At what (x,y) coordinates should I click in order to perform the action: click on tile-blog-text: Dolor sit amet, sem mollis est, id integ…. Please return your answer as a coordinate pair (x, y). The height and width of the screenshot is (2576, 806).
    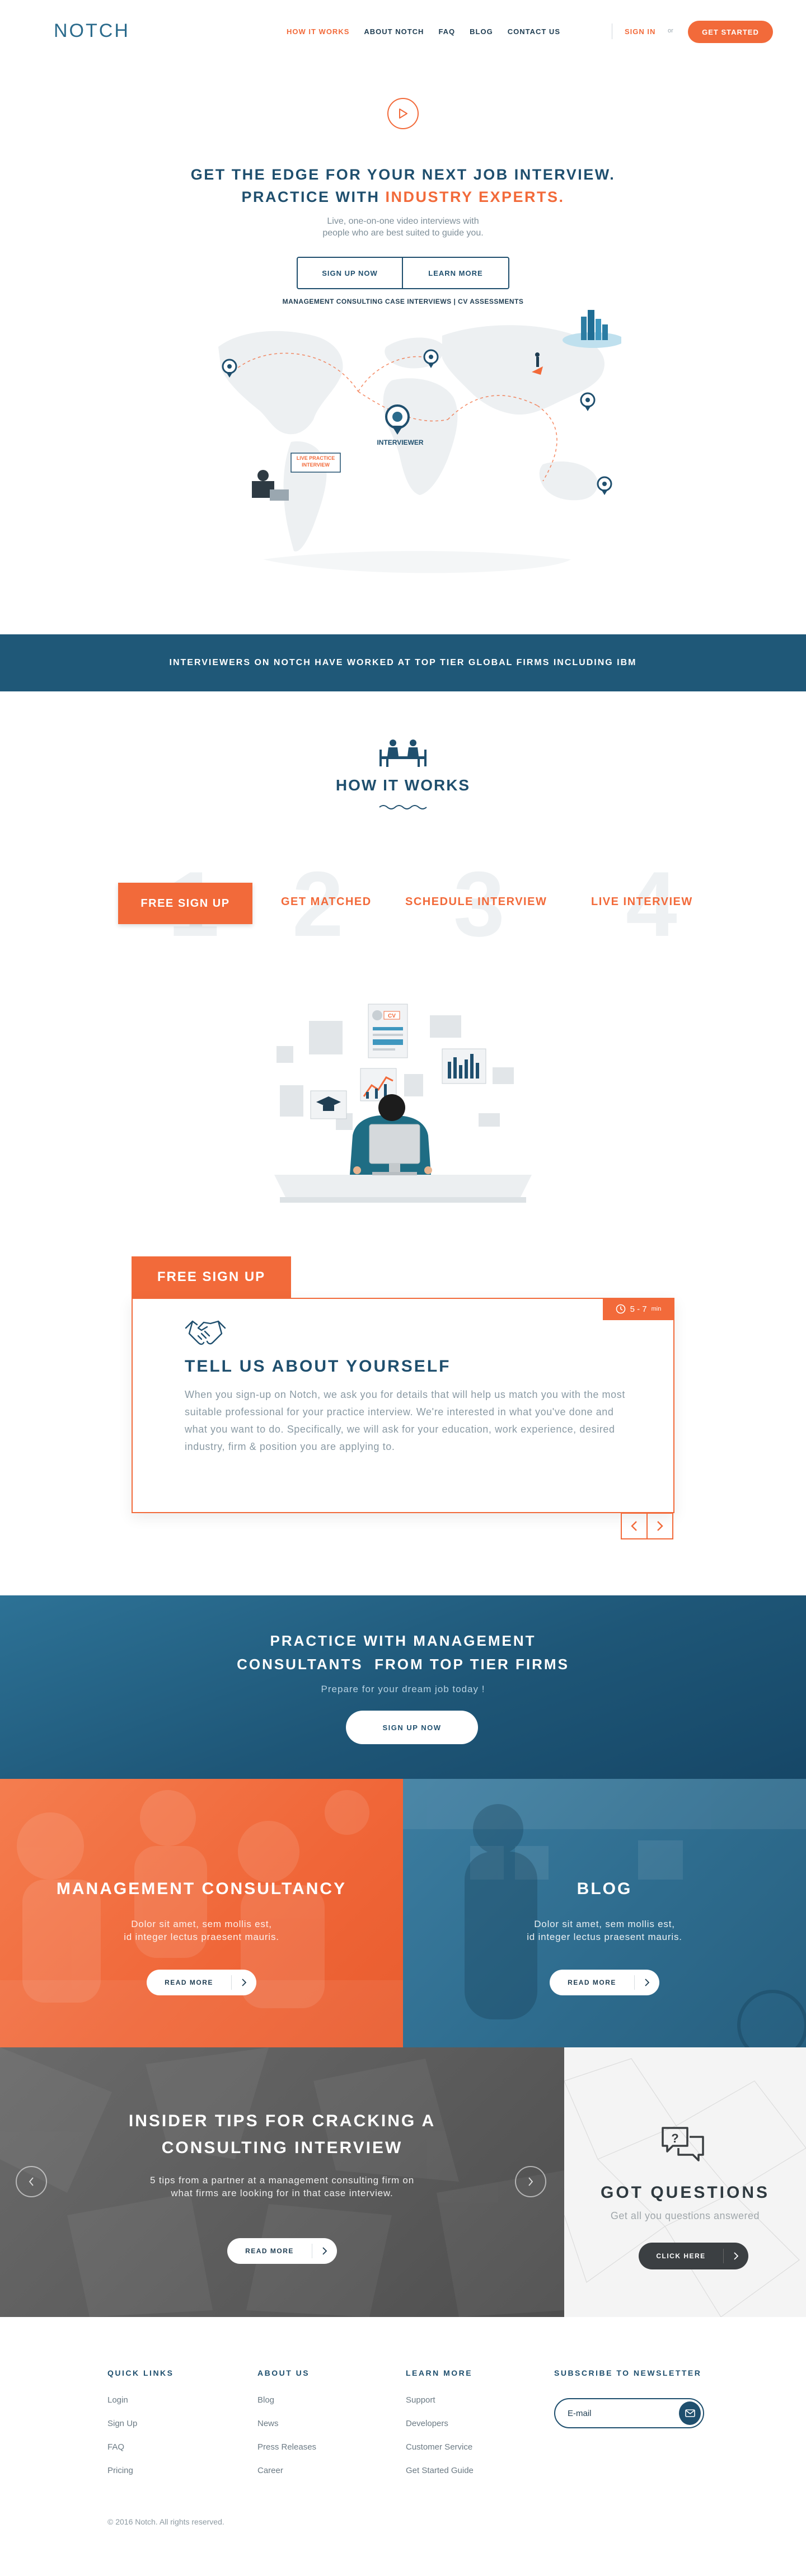
    Looking at the image, I should click on (604, 1930).